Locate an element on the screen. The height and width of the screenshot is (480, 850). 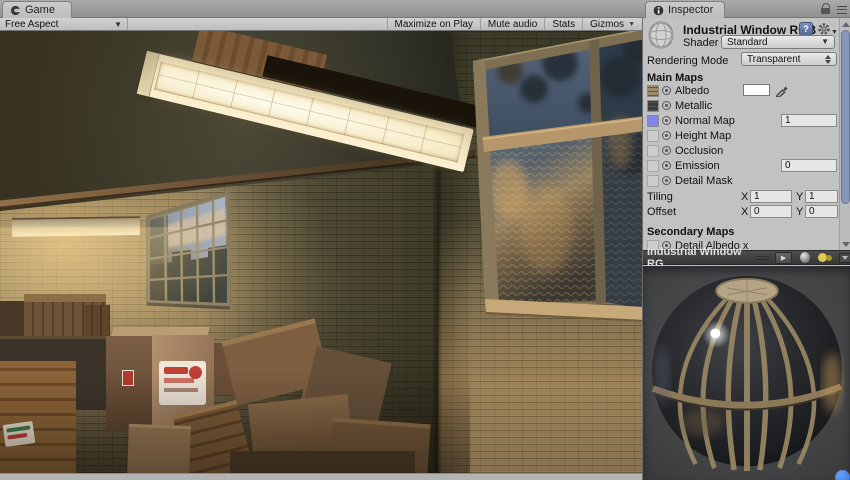
tiling-x-label: X is located at coordinates (745, 196).